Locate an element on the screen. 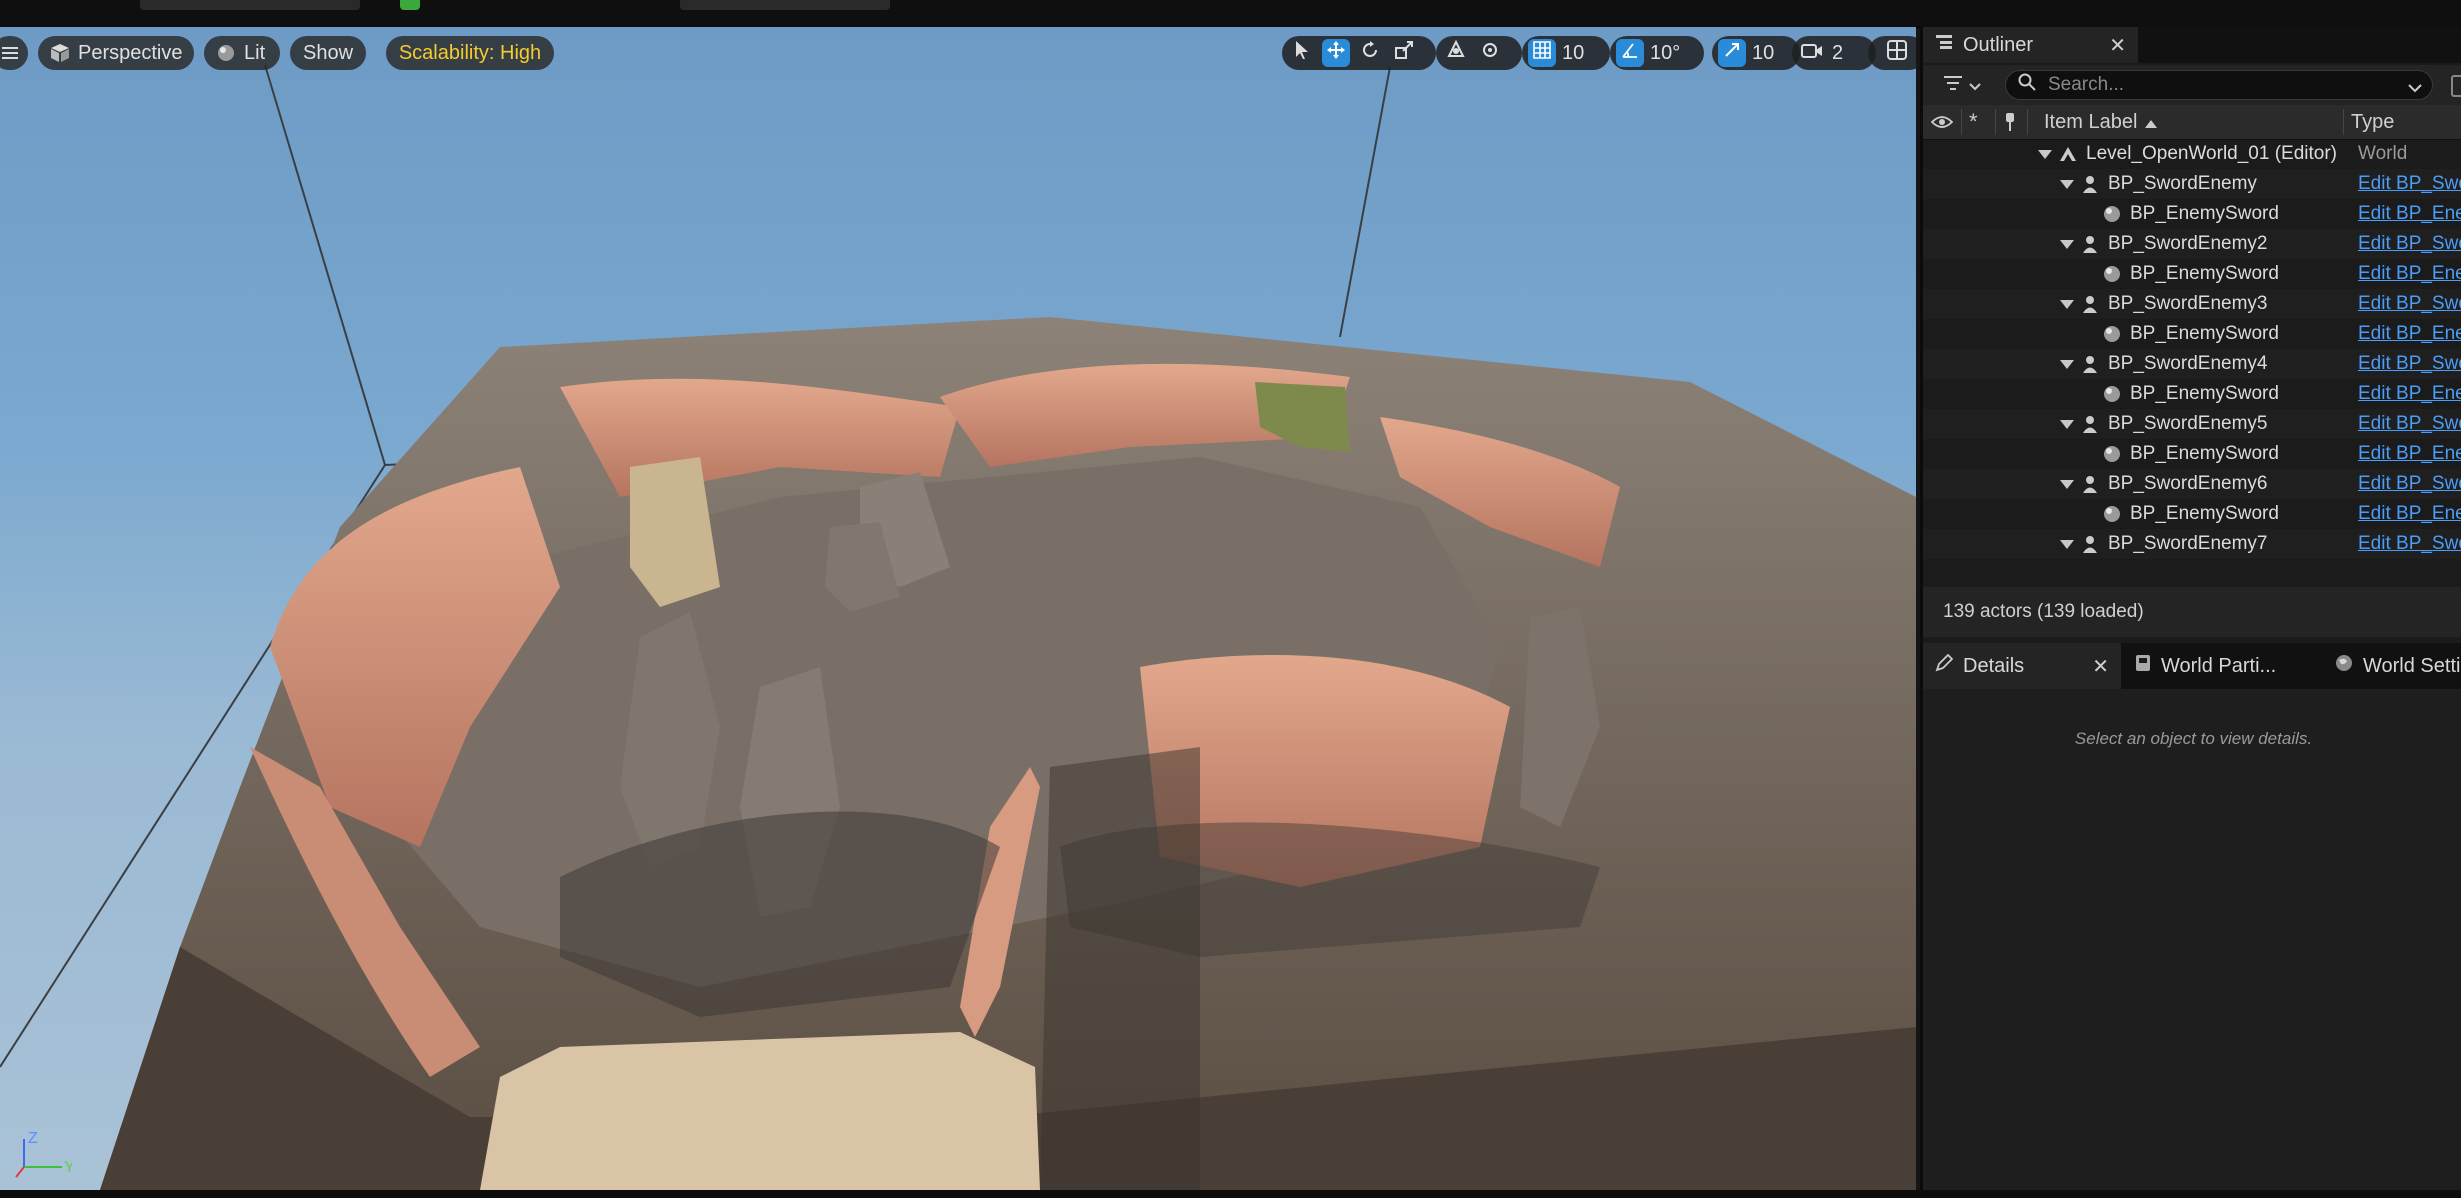  axis-y-label: Y is located at coordinates (68, 1167).